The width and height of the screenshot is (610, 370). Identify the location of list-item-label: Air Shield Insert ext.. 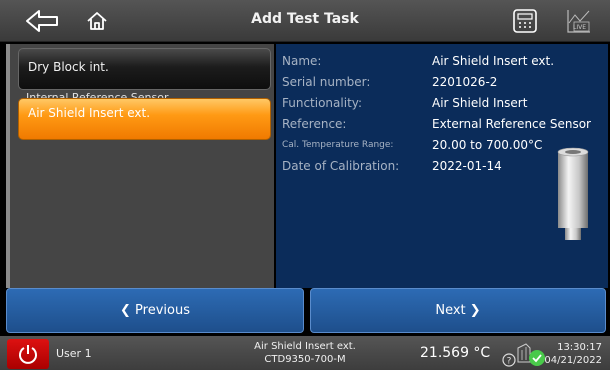
(89, 113).